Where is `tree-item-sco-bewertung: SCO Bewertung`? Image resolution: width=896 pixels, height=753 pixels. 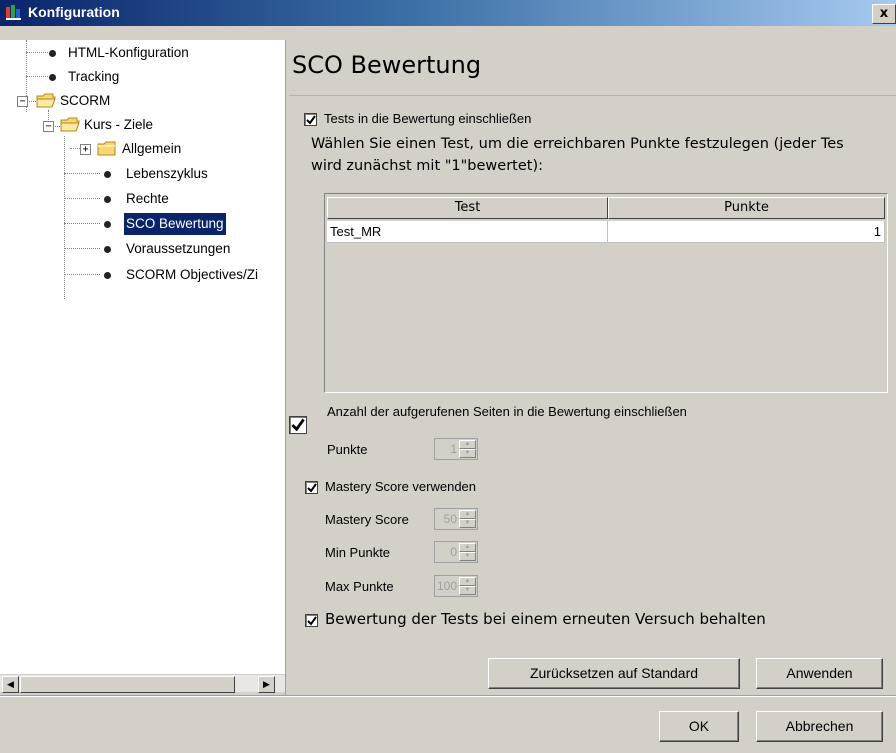
tree-item-sco-bewertung: SCO Bewertung is located at coordinates (142, 225).